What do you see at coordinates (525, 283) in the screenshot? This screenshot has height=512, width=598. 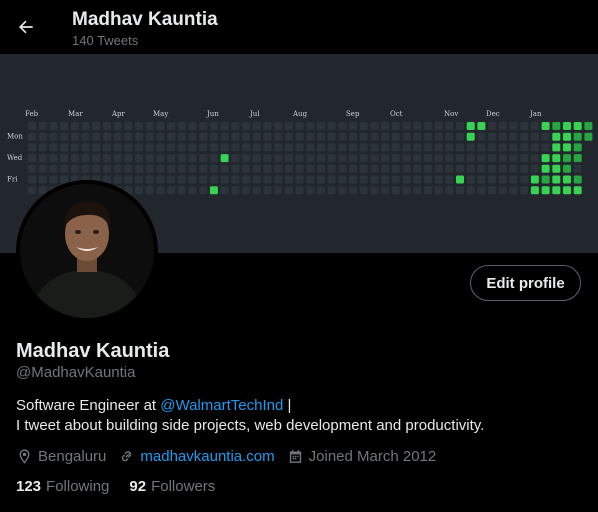 I see `edit-profile-button: Edit profile` at bounding box center [525, 283].